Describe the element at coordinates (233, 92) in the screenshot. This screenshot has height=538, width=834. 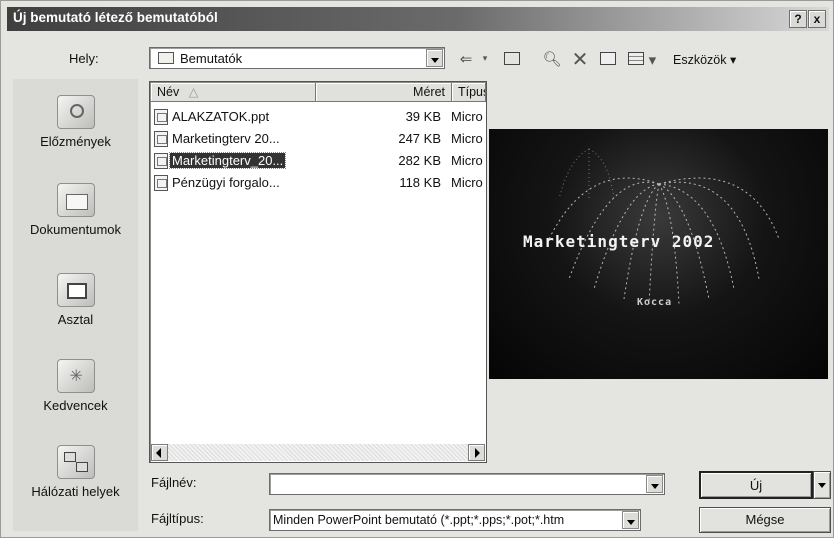
I see `column-header-name: Név △` at that location.